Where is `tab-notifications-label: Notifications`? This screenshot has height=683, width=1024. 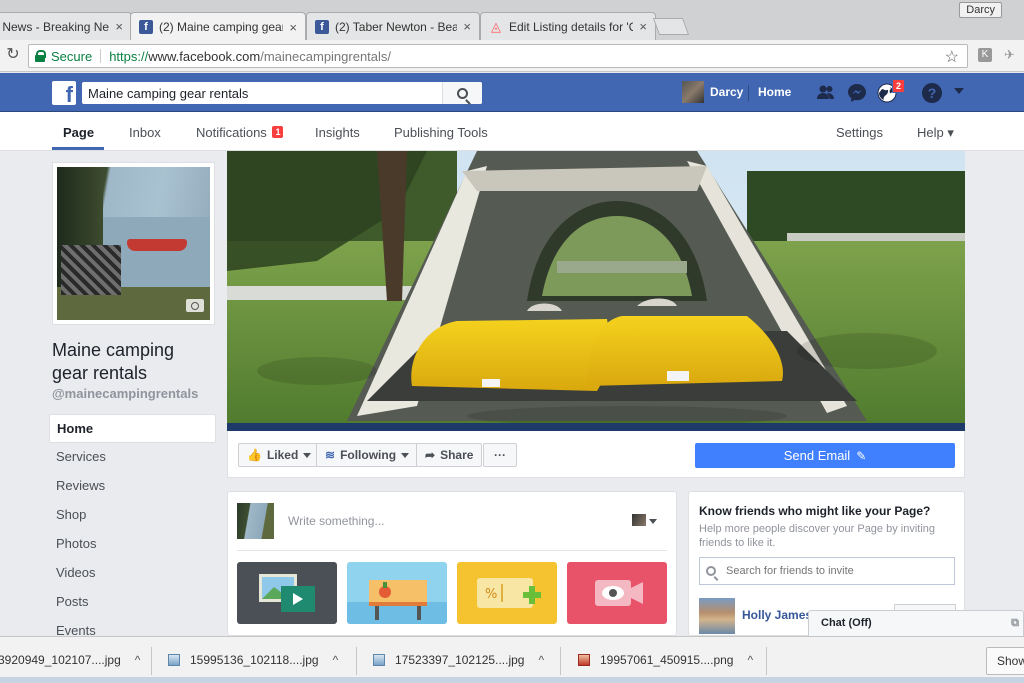 tab-notifications-label: Notifications is located at coordinates (231, 132).